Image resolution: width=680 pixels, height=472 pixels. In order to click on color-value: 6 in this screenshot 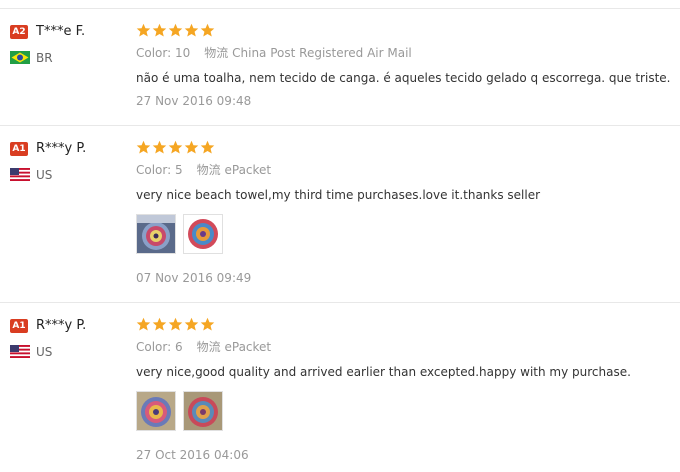, I will do `click(179, 347)`.